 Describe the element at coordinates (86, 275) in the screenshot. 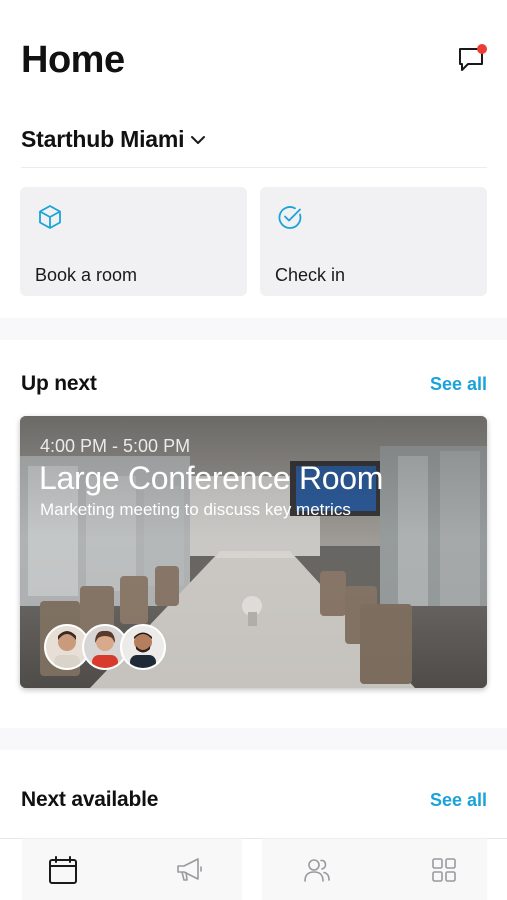

I see `book-room-label: Book a room` at that location.